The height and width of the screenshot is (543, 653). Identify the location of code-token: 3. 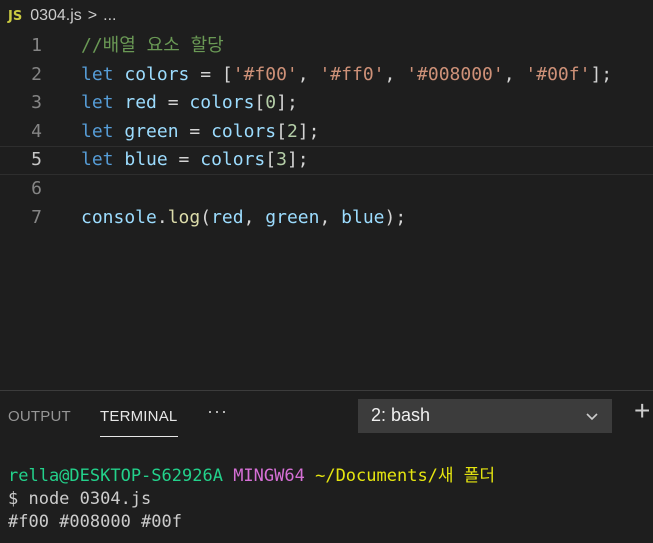
(281, 160).